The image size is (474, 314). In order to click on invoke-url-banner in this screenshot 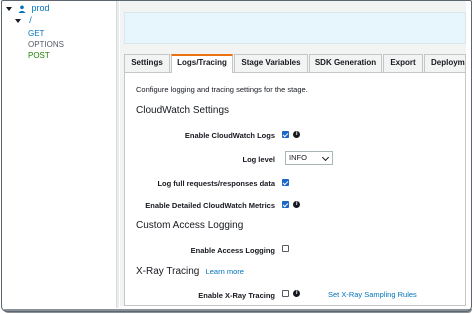, I will do `click(295, 28)`.